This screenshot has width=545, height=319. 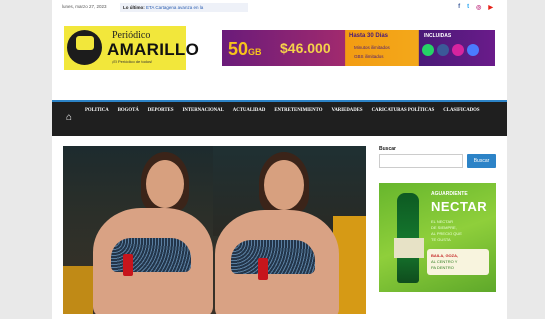 I want to click on ad-app-icons, so click(x=450, y=50).